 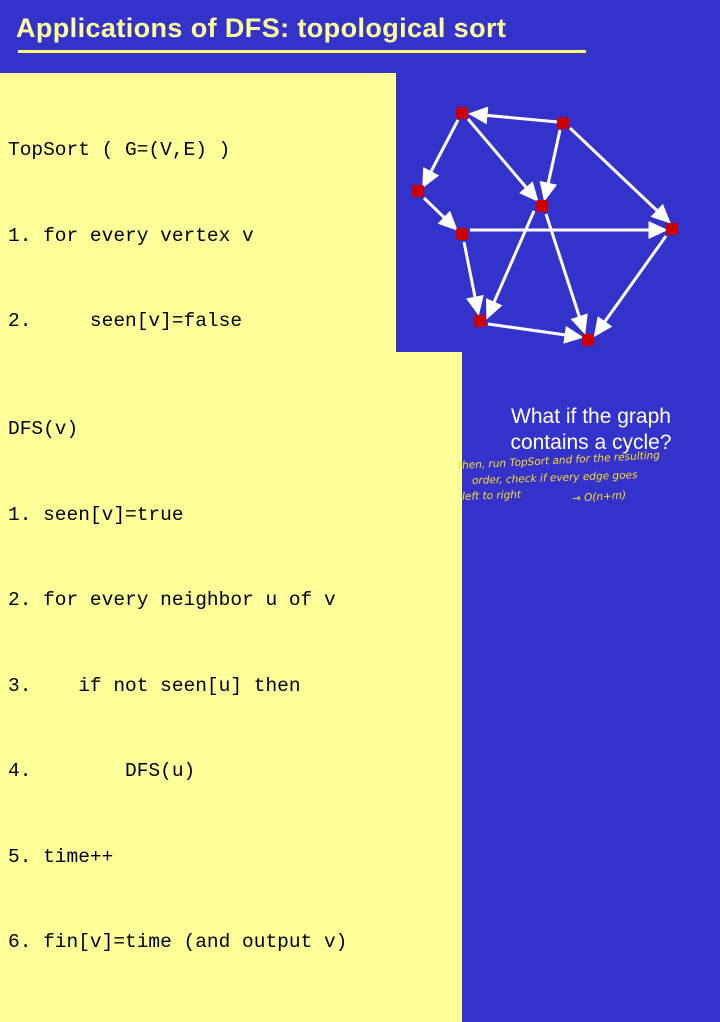 I want to click on code-line: 5. time++, so click(x=61, y=856).